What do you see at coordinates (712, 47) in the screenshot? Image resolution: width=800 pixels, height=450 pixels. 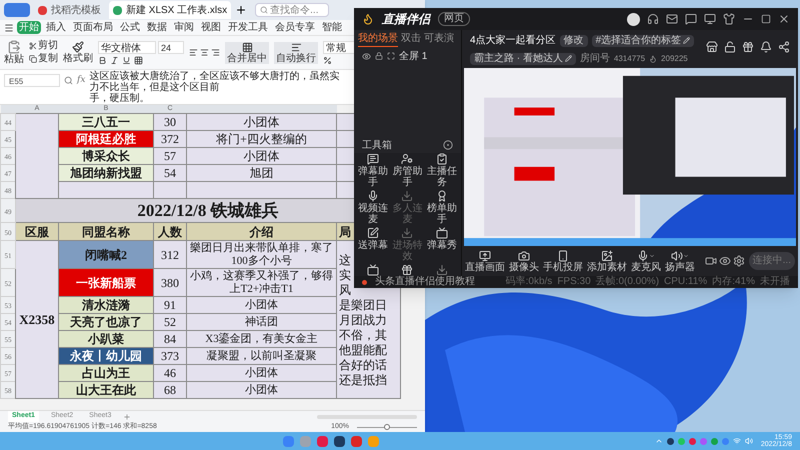 I see `shop-icon` at bounding box center [712, 47].